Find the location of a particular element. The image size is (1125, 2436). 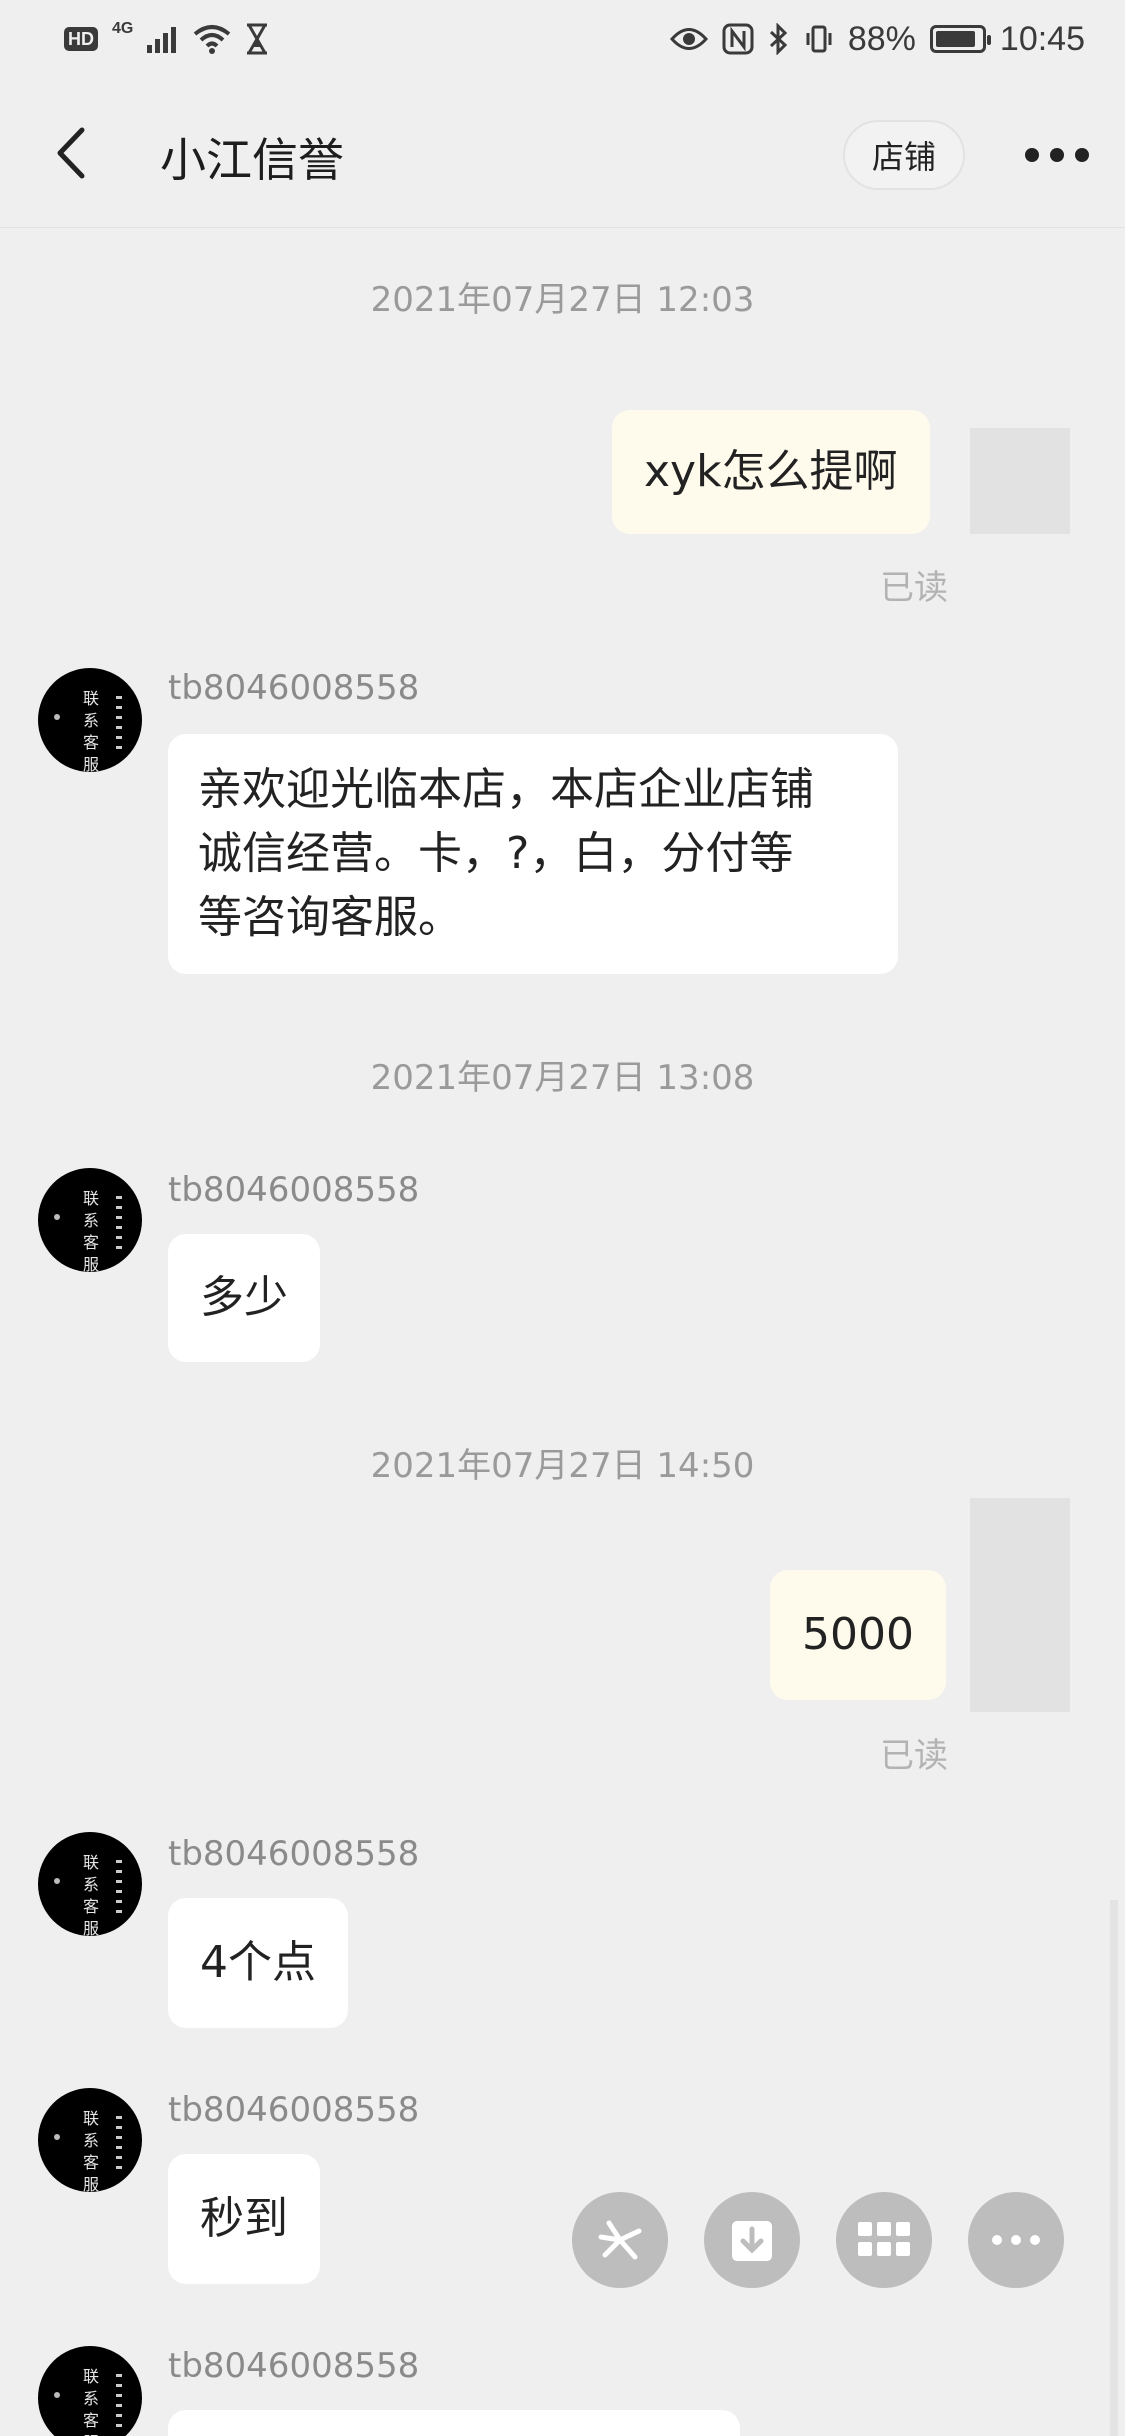

shop-button: 店铺 is located at coordinates (904, 155).